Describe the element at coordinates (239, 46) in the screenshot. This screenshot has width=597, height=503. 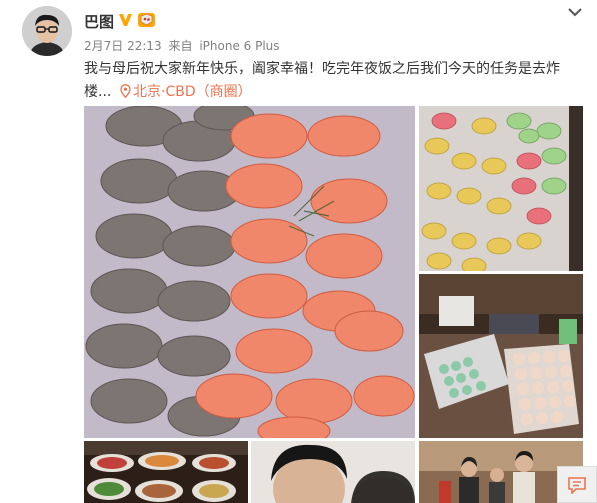
I see `source-device: iPhone 6 Plus` at that location.